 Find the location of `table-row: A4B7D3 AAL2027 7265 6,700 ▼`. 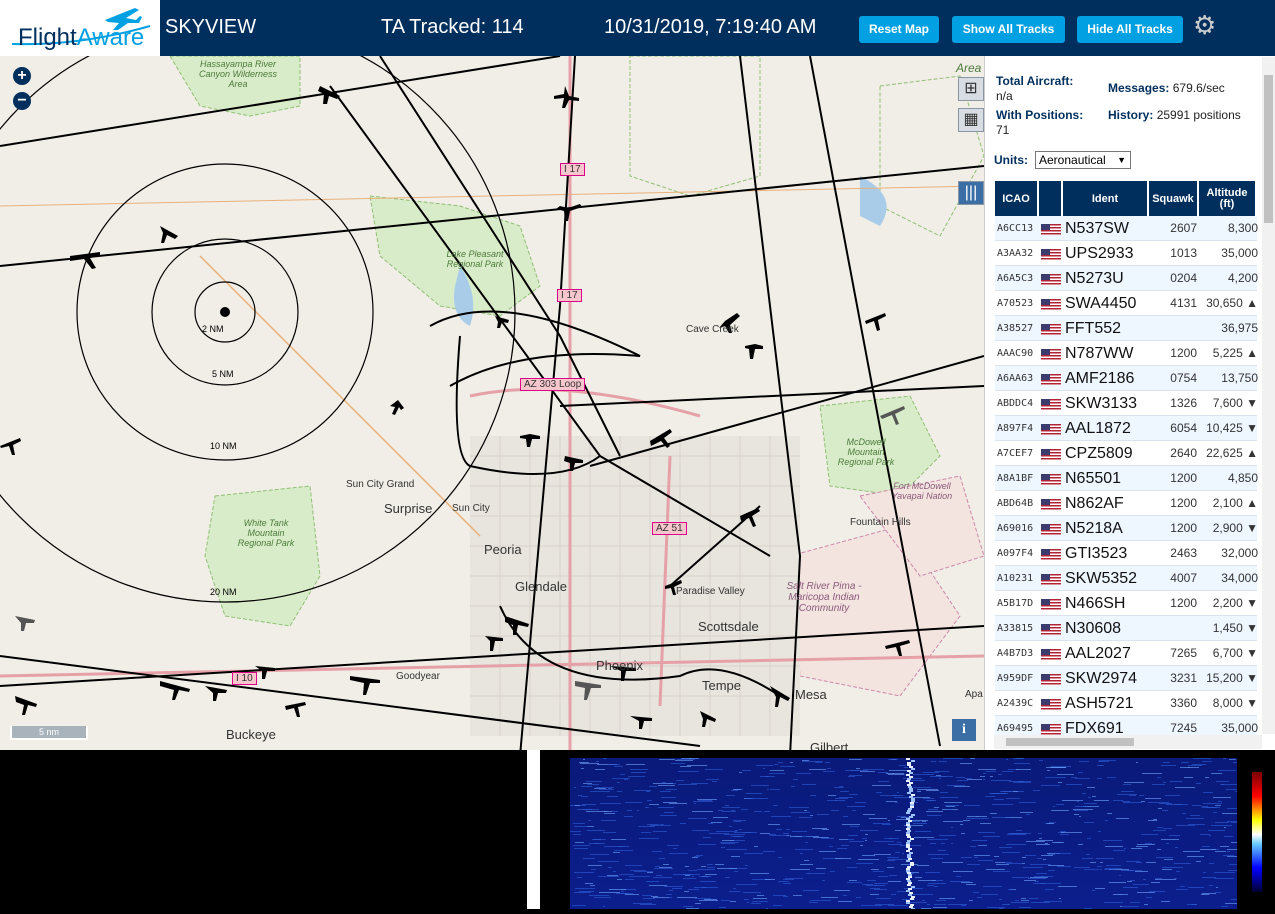

table-row: A4B7D3 AAL2027 7265 6,700 ▼ is located at coordinates (1126, 653).